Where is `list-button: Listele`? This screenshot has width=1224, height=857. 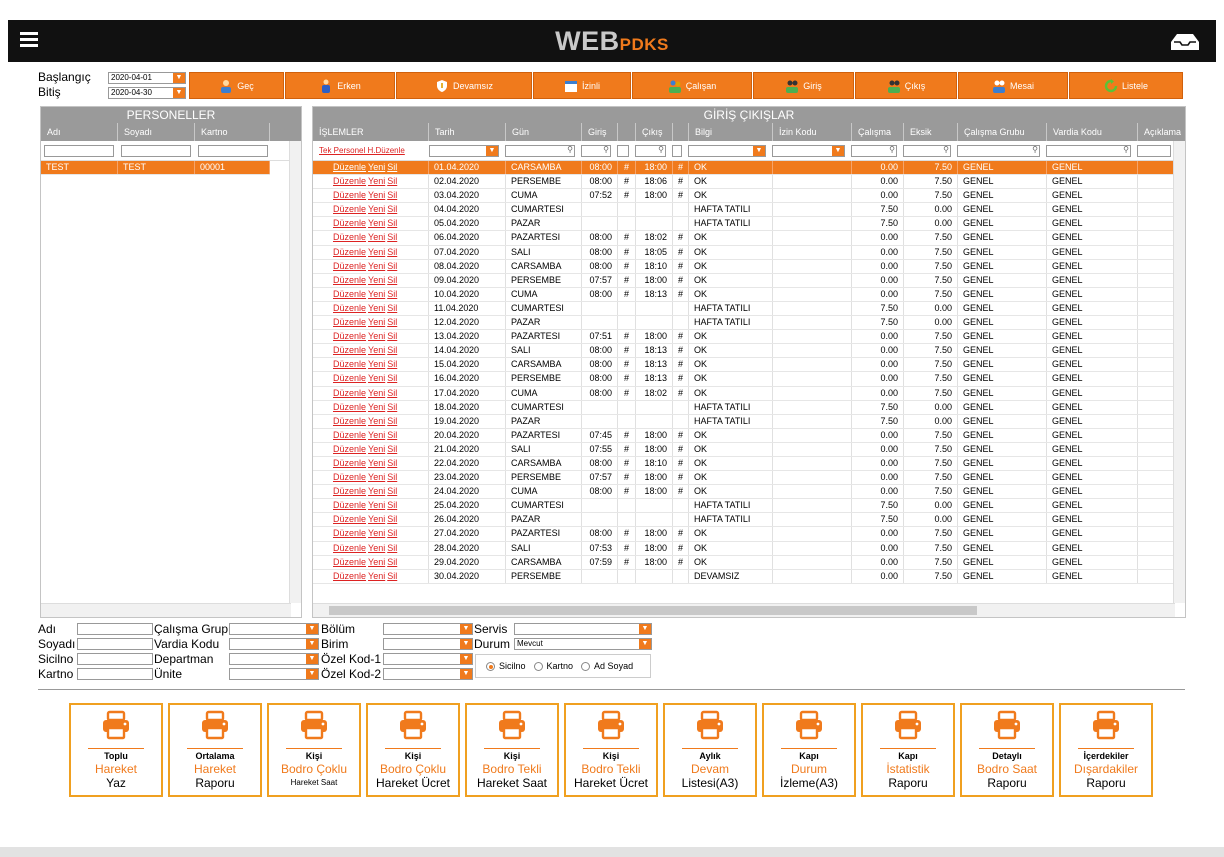 list-button: Listele is located at coordinates (1126, 85).